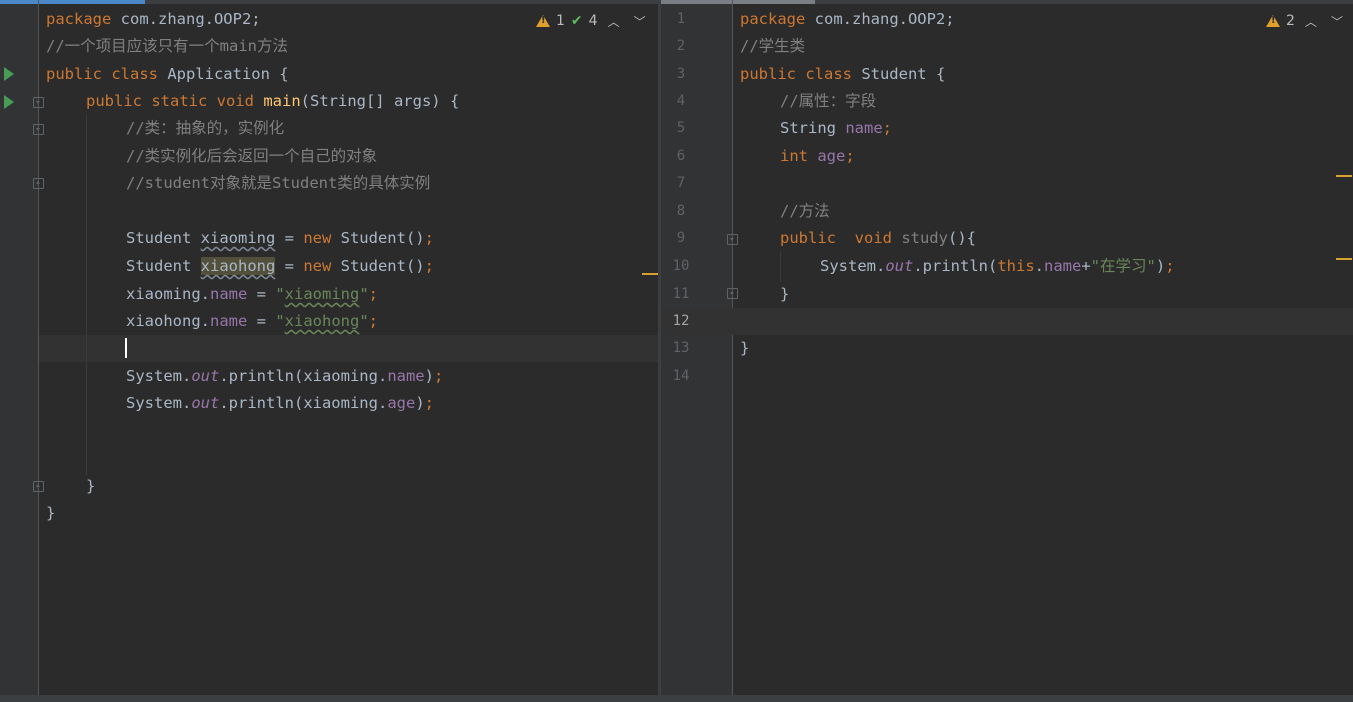  I want to click on line-number: 1, so click(681, 19).